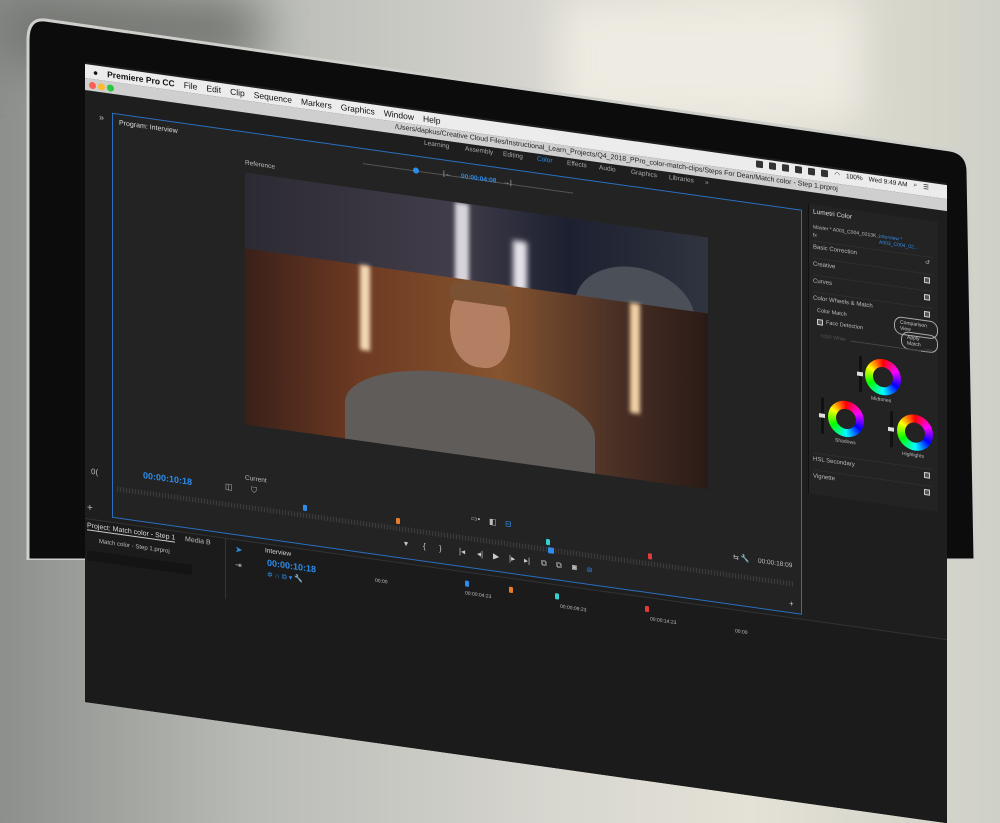  What do you see at coordinates (513, 156) in the screenshot?
I see `workspace-editing: Editing` at bounding box center [513, 156].